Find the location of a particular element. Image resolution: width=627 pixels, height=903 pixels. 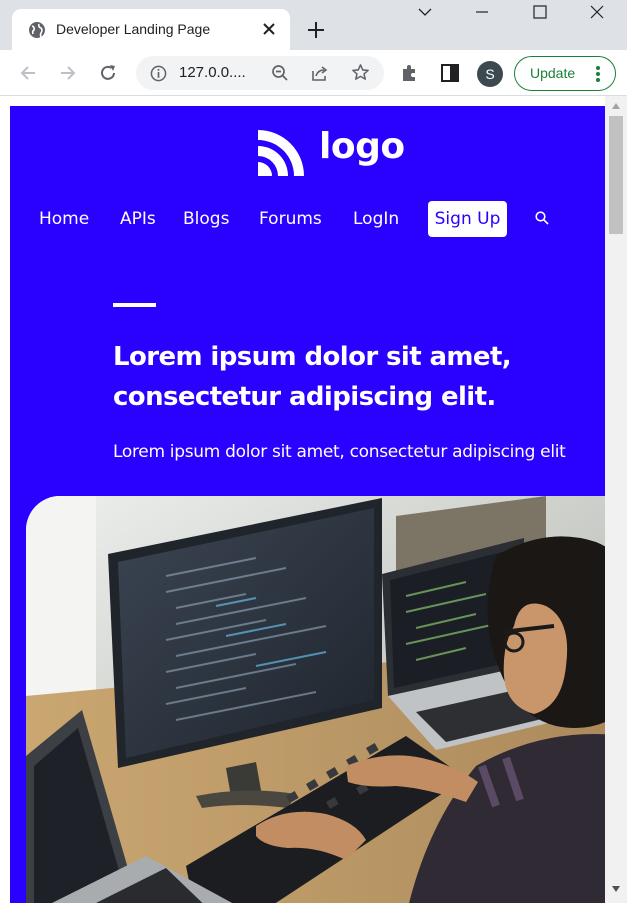

reload-icon is located at coordinates (108, 73).